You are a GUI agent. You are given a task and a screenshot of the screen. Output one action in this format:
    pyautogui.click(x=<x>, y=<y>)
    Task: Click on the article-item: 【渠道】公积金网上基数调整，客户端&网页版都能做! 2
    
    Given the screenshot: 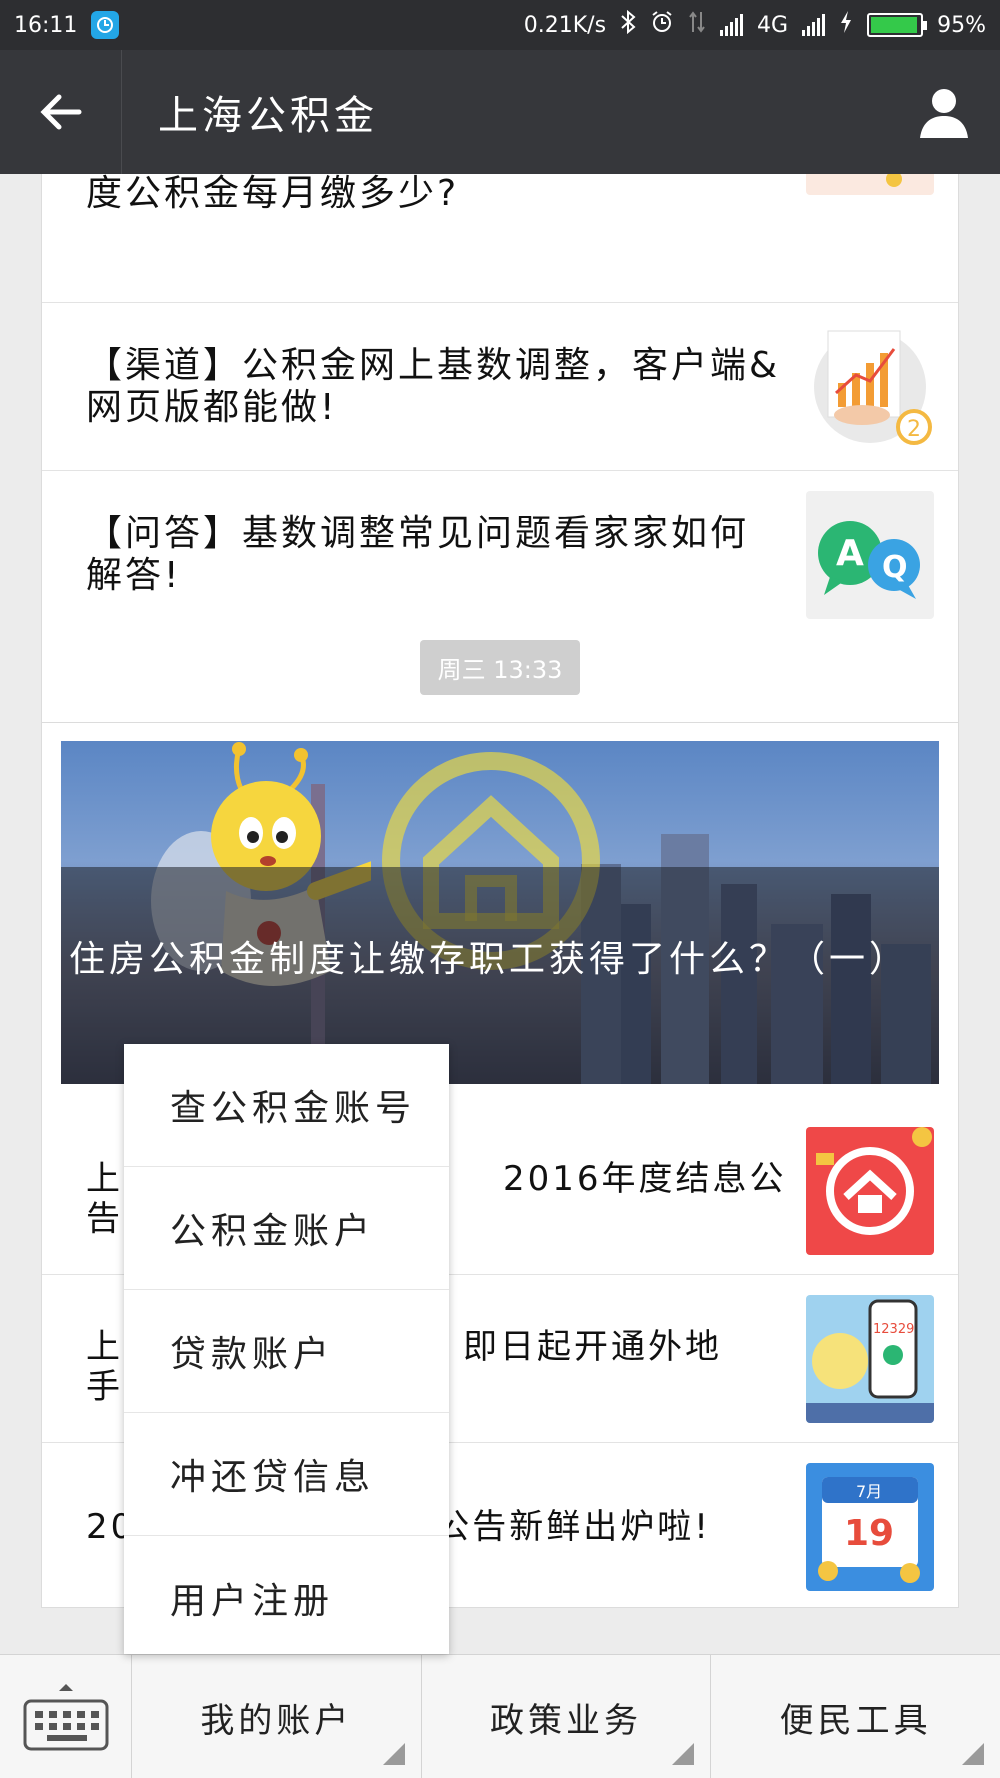 What is the action you would take?
    pyautogui.click(x=500, y=387)
    